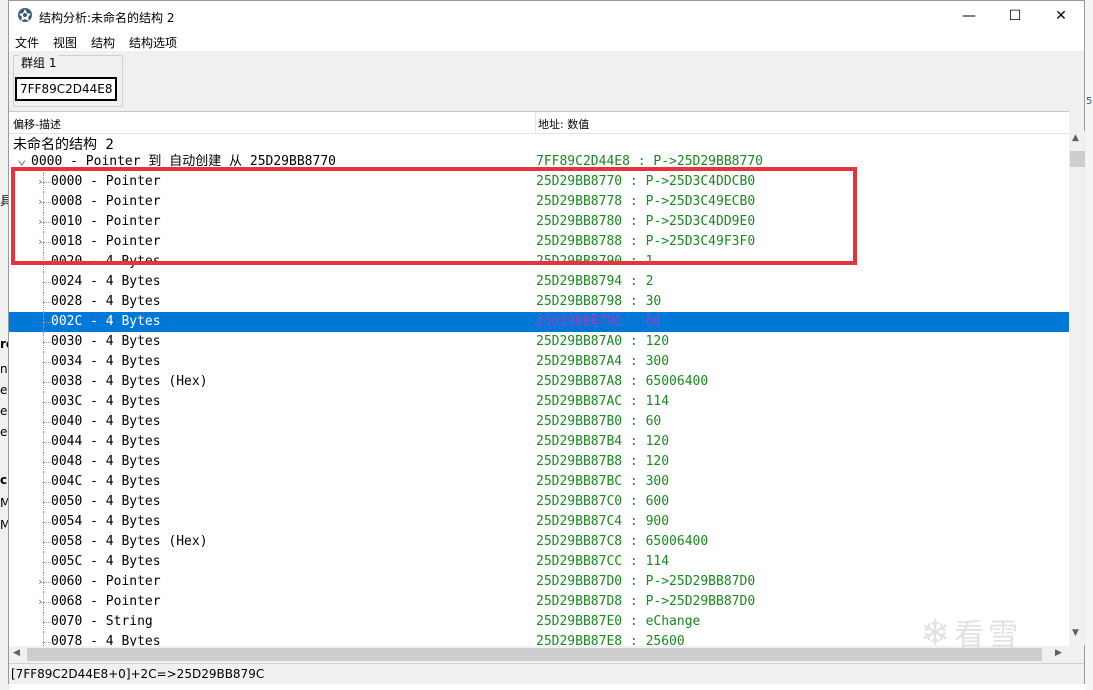  Describe the element at coordinates (603, 461) in the screenshot. I see `row-value: 25D29BB87B8 : 120` at that location.